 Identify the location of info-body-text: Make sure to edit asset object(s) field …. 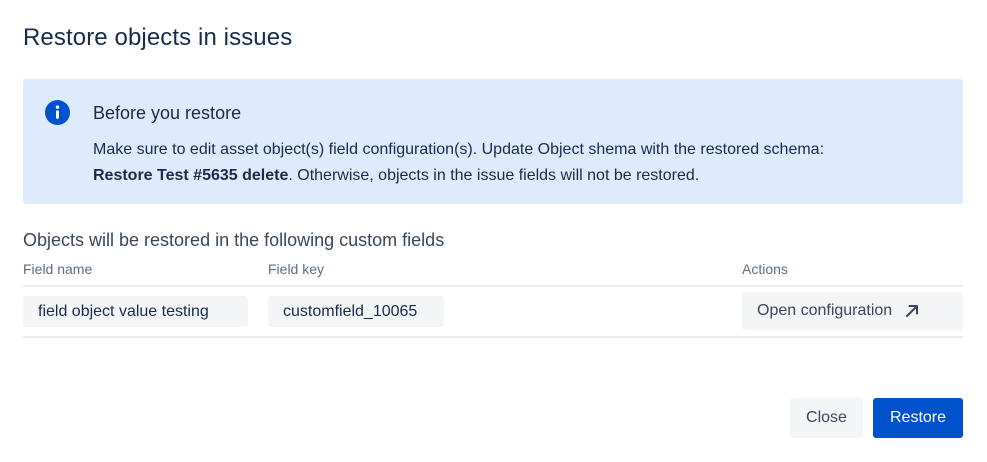
(459, 149).